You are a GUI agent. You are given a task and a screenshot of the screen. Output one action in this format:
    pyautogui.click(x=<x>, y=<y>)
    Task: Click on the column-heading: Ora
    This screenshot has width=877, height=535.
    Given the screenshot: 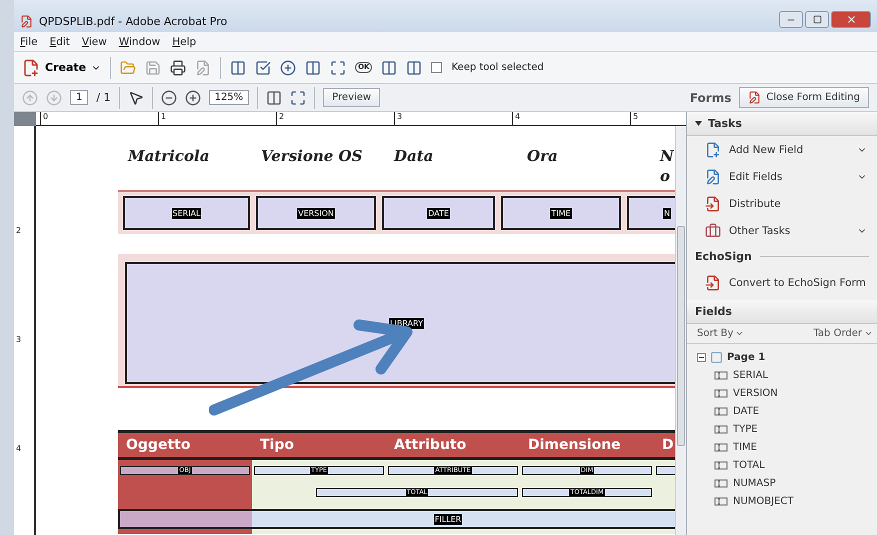 What is the action you would take?
    pyautogui.click(x=542, y=156)
    